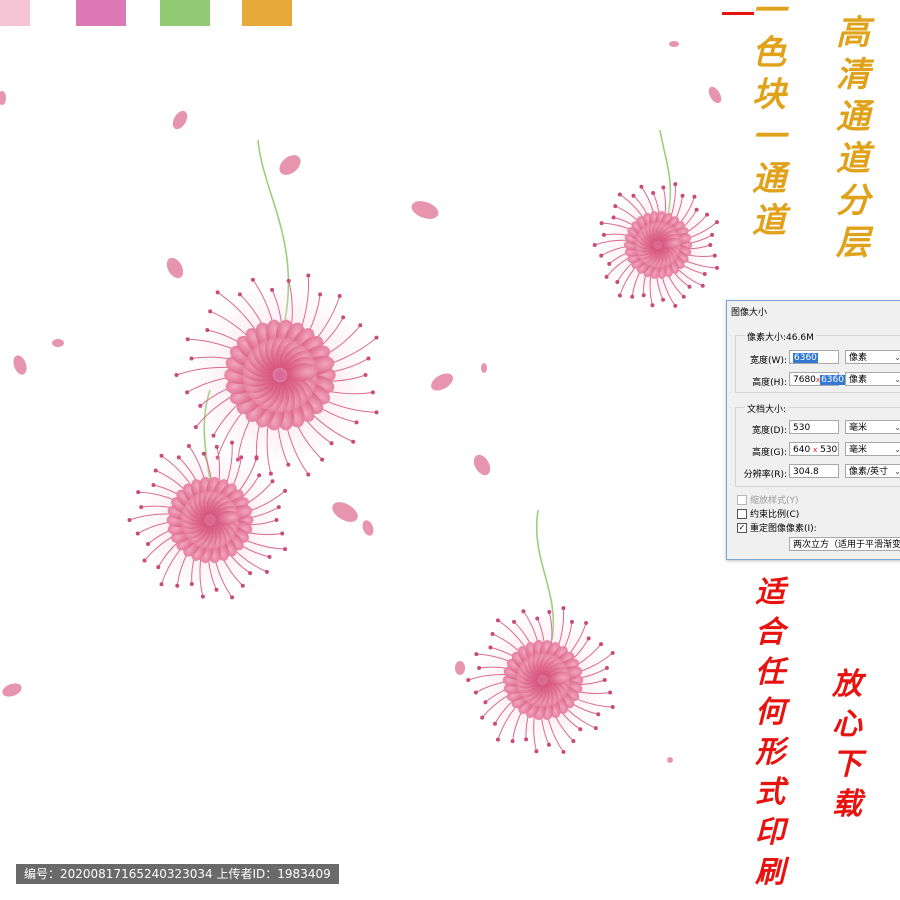 Image resolution: width=900 pixels, height=900 pixels. Describe the element at coordinates (872, 427) in the screenshot. I see `doc-width-unit-select: 毫米 ⌄` at that location.